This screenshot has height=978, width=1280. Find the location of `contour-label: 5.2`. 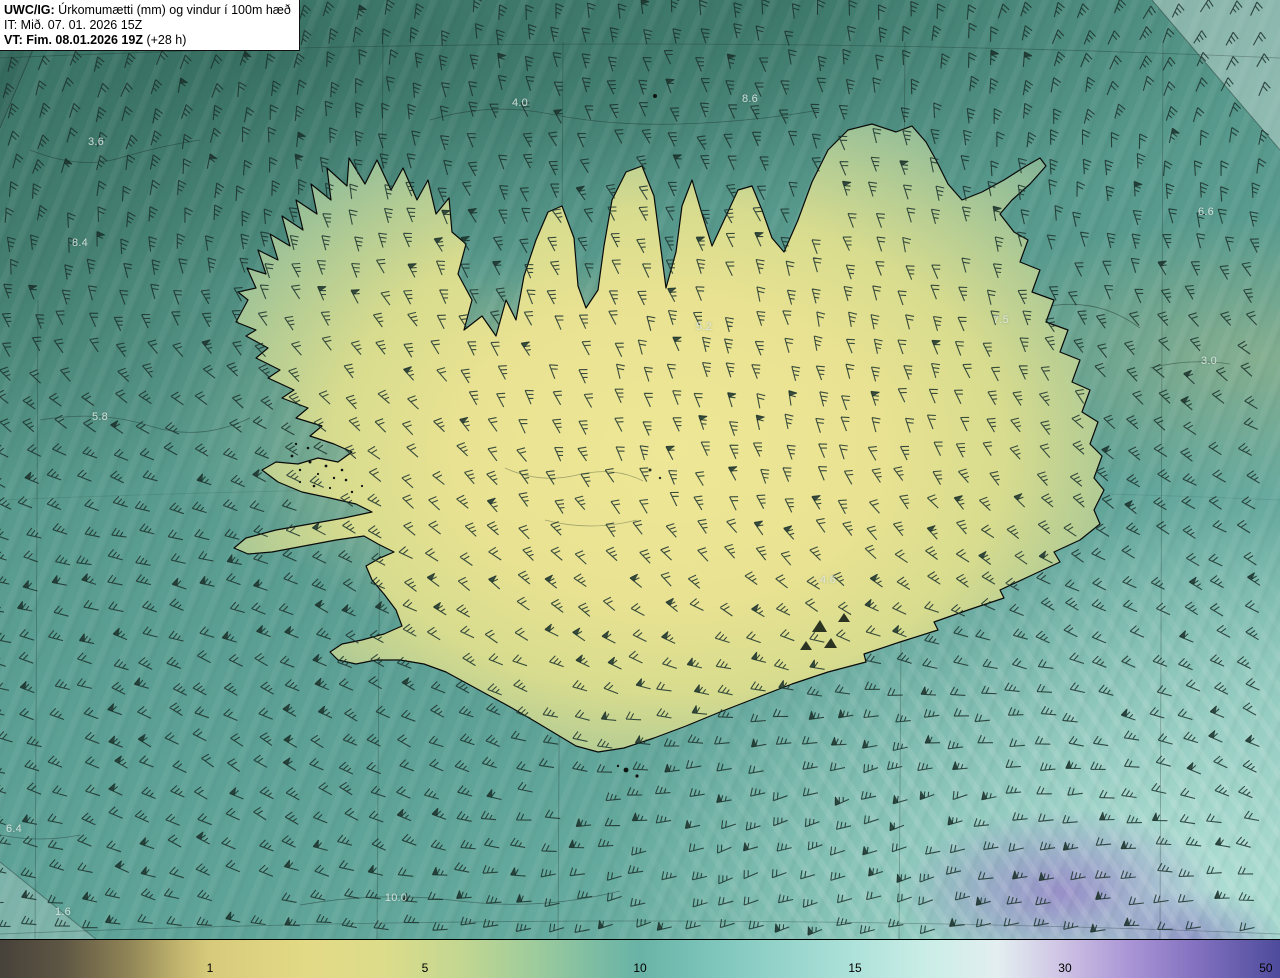

contour-label: 5.2 is located at coordinates (704, 327).